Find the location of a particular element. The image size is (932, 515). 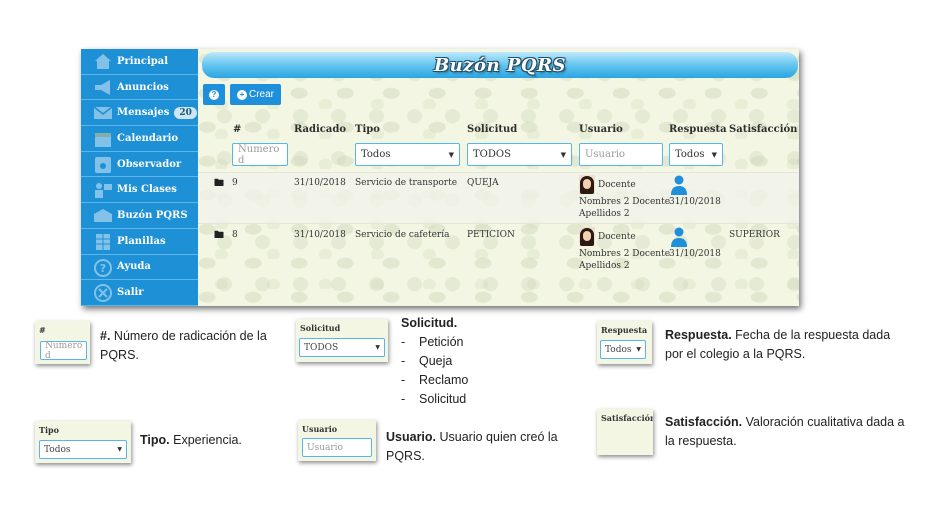

solicitud-types-list: Petición Queja Reclamo Solicitud is located at coordinates (434, 371).